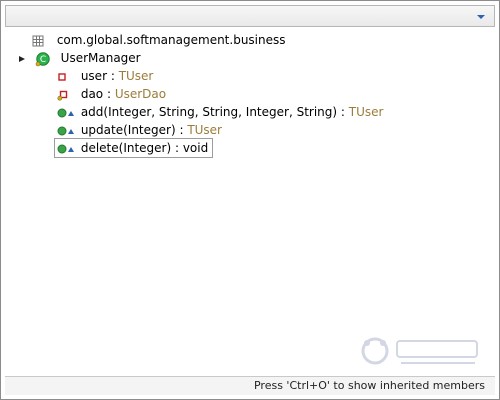 The image size is (500, 400). What do you see at coordinates (92, 94) in the screenshot?
I see `member-name: dao` at bounding box center [92, 94].